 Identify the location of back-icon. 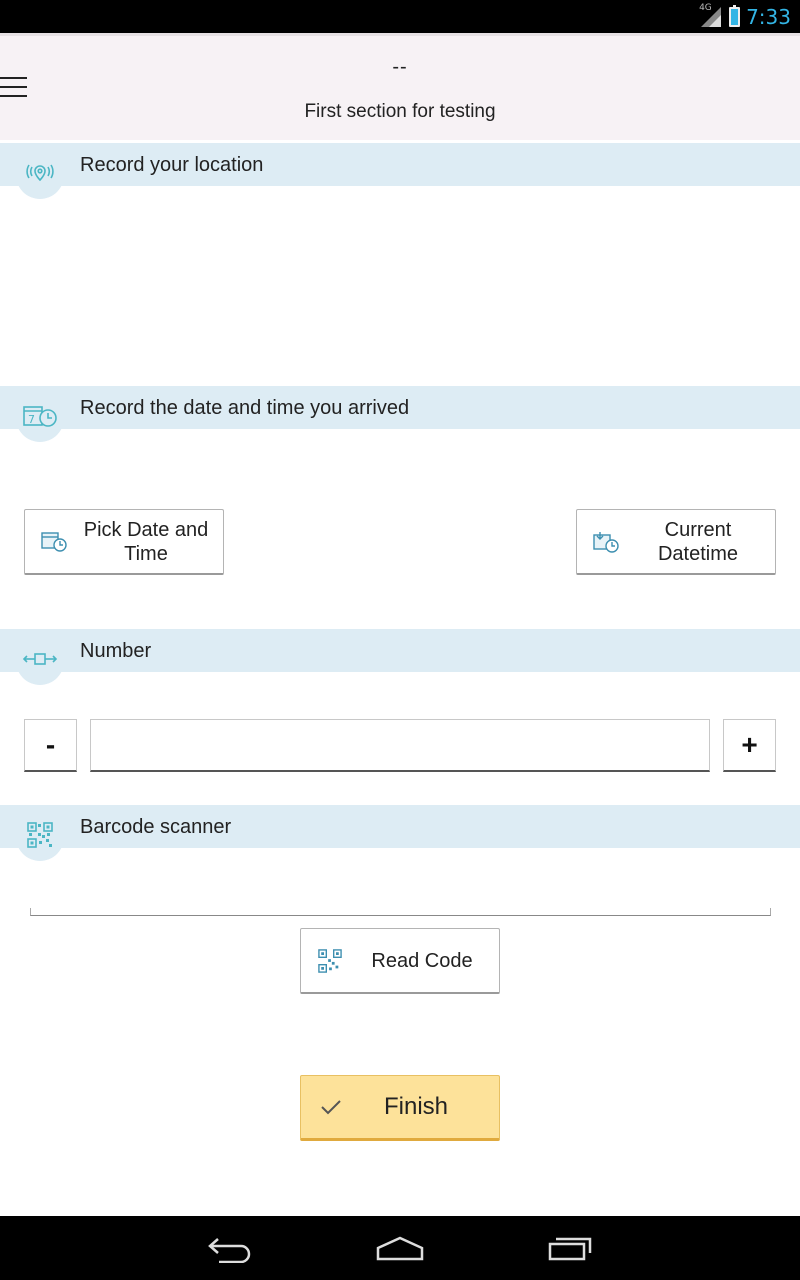
(230, 1248).